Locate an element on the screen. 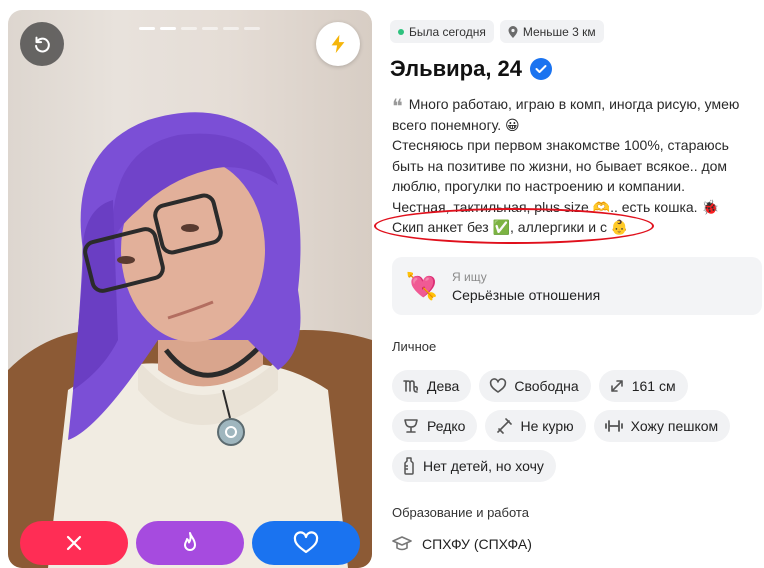 The height and width of the screenshot is (568, 764). personal-section-title: Личное is located at coordinates (414, 346).